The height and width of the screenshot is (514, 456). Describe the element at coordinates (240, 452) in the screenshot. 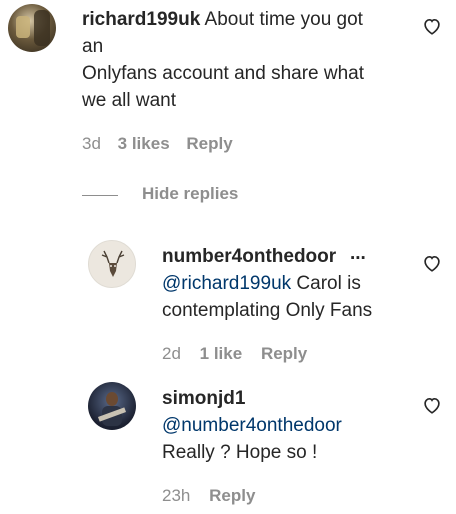

I see `reply-text: Really ? Hope so !` at that location.